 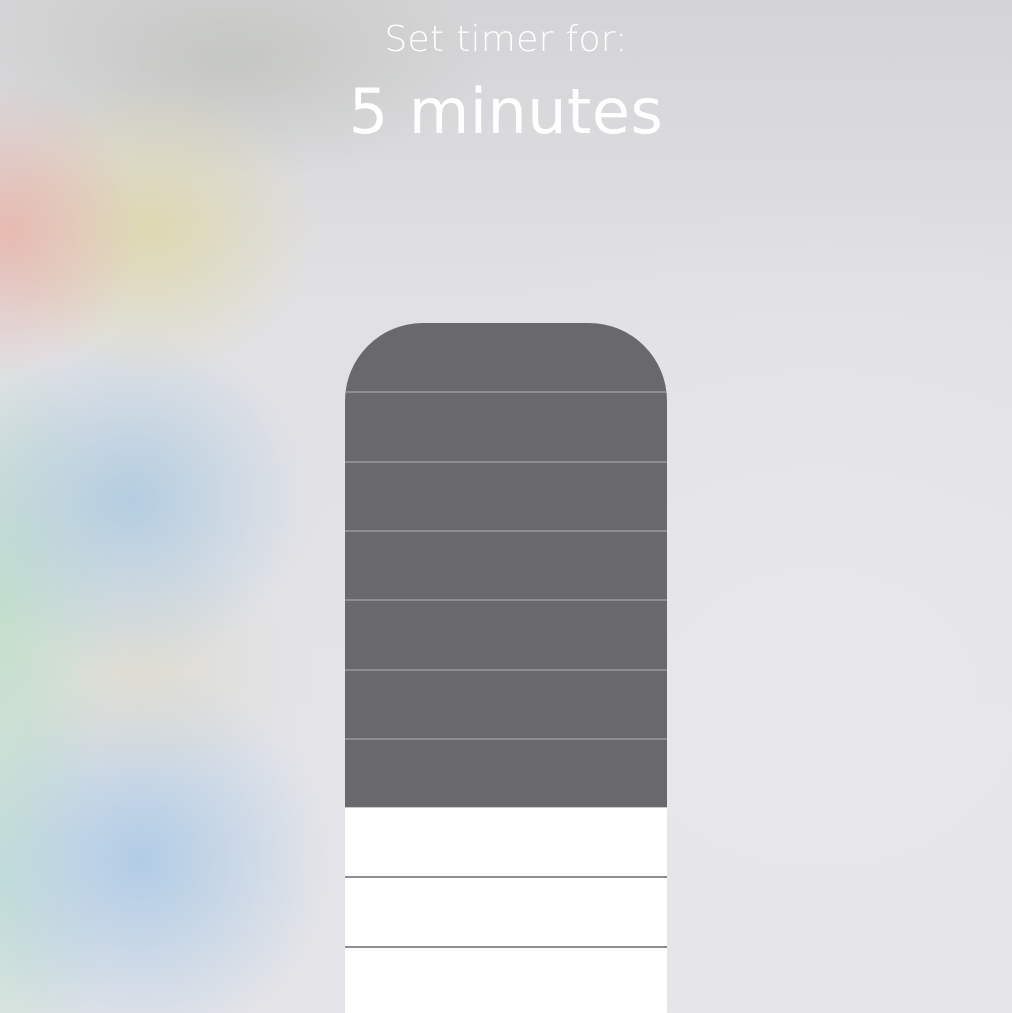 I want to click on timer-value-label: 5 minutes, so click(x=506, y=111).